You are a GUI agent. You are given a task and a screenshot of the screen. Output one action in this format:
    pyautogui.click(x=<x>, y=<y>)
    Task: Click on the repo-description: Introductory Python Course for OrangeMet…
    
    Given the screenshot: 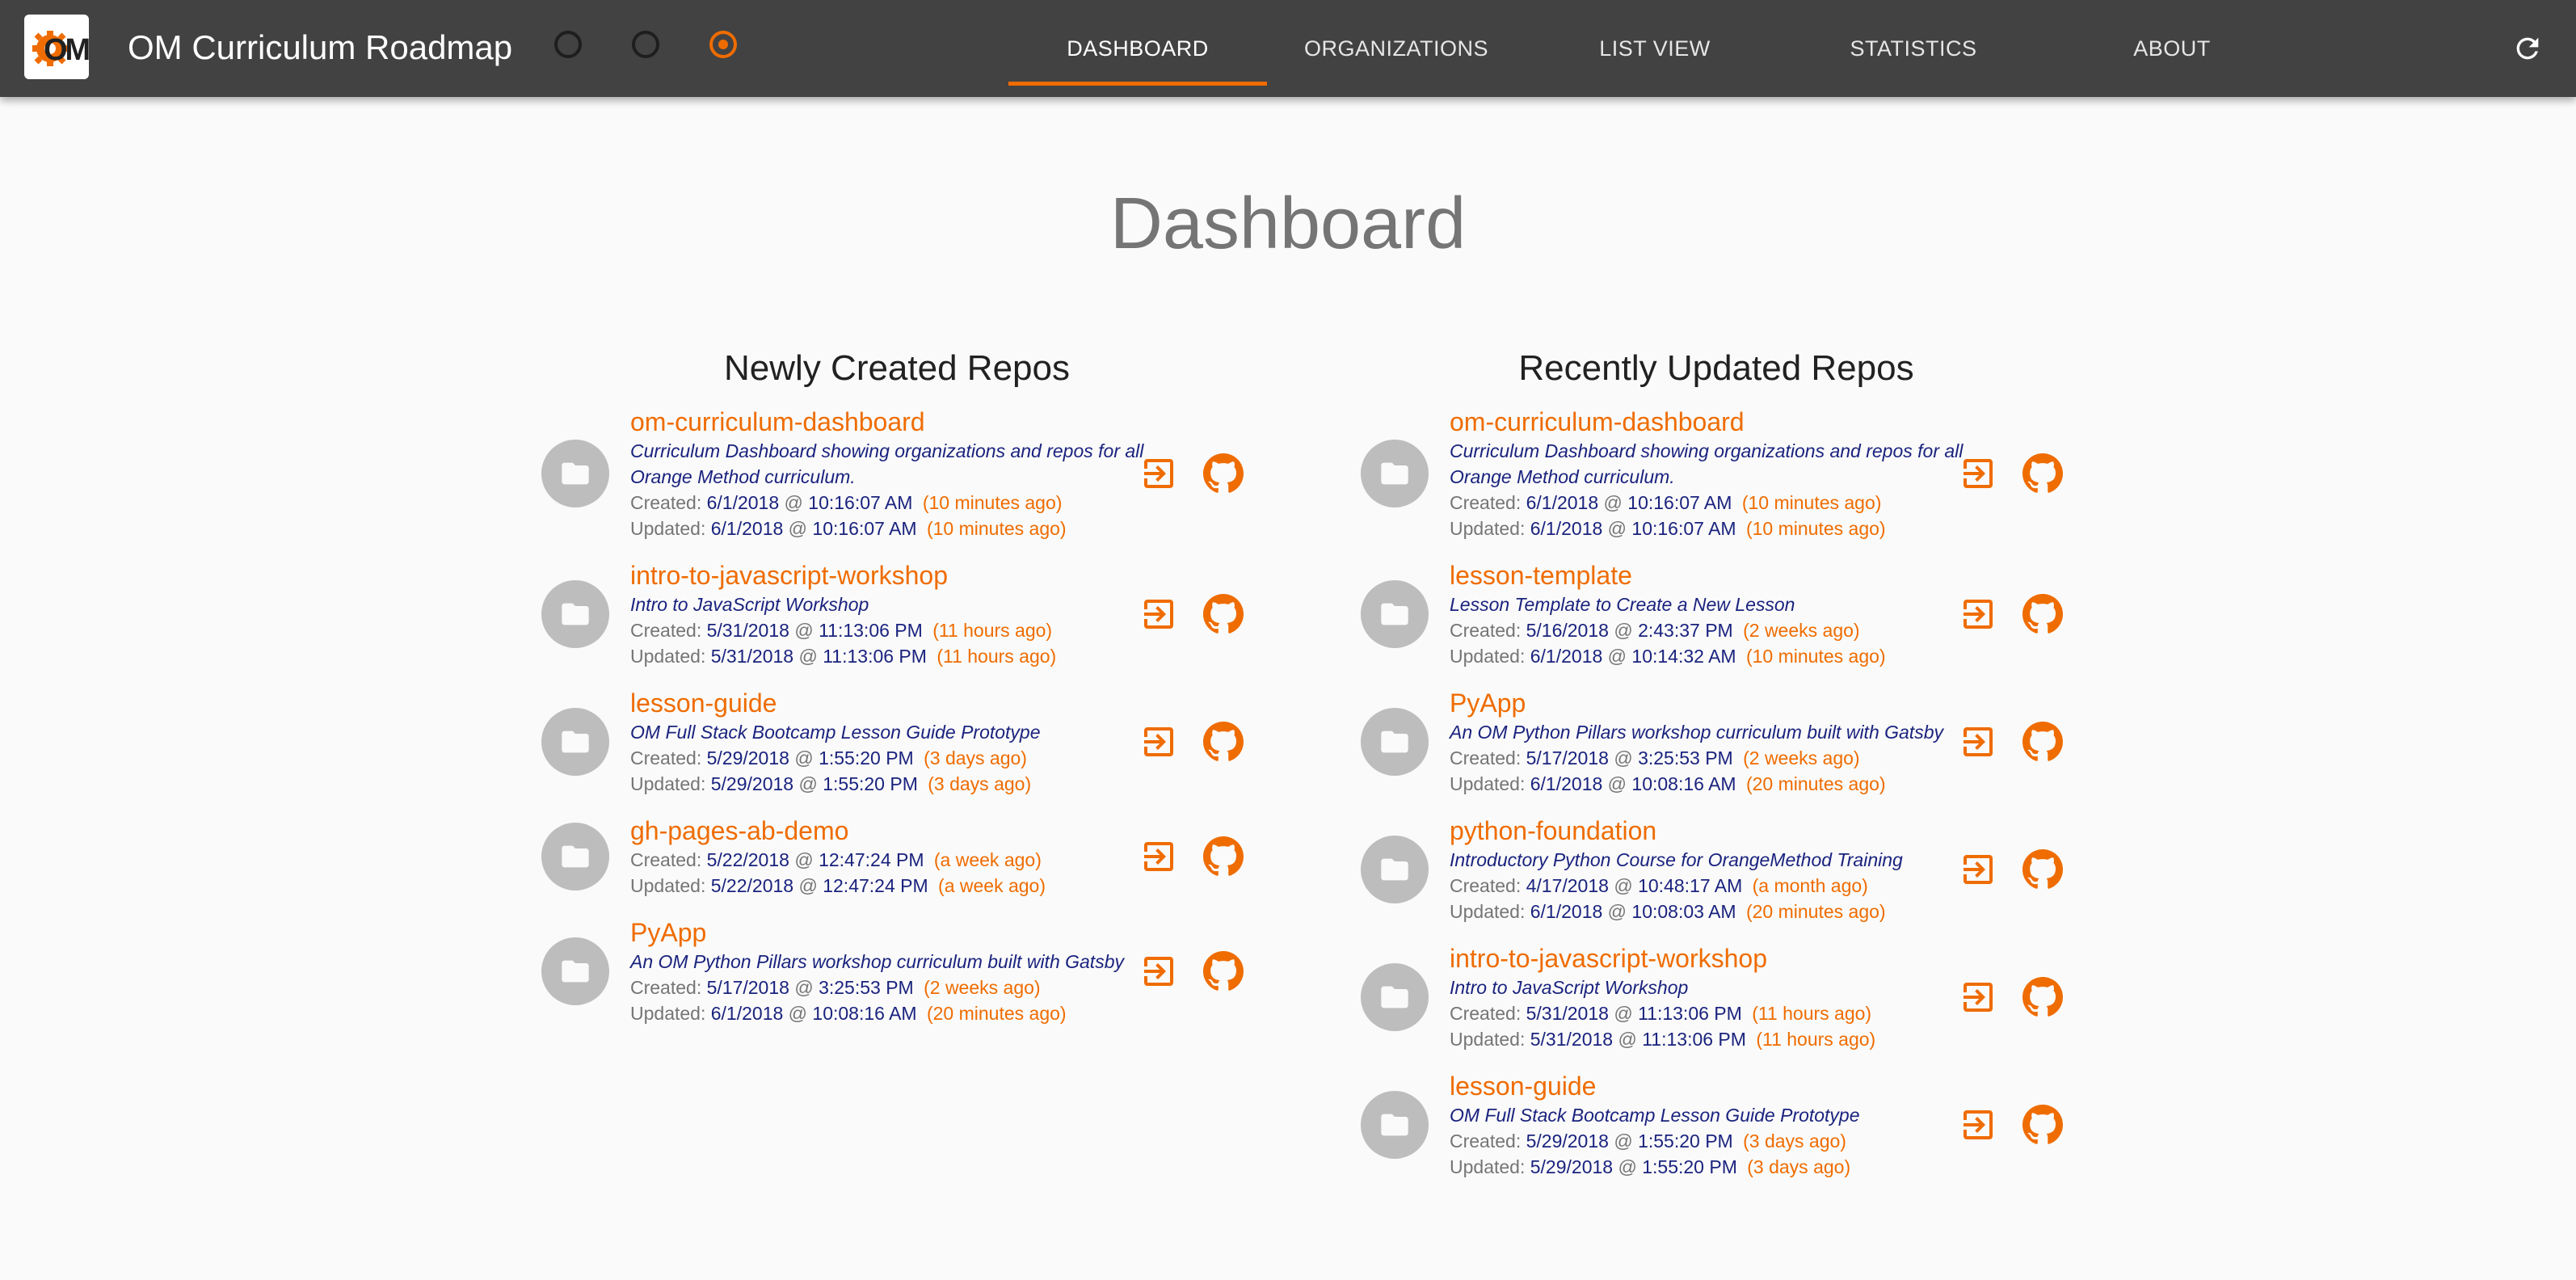 What is the action you would take?
    pyautogui.click(x=1676, y=860)
    